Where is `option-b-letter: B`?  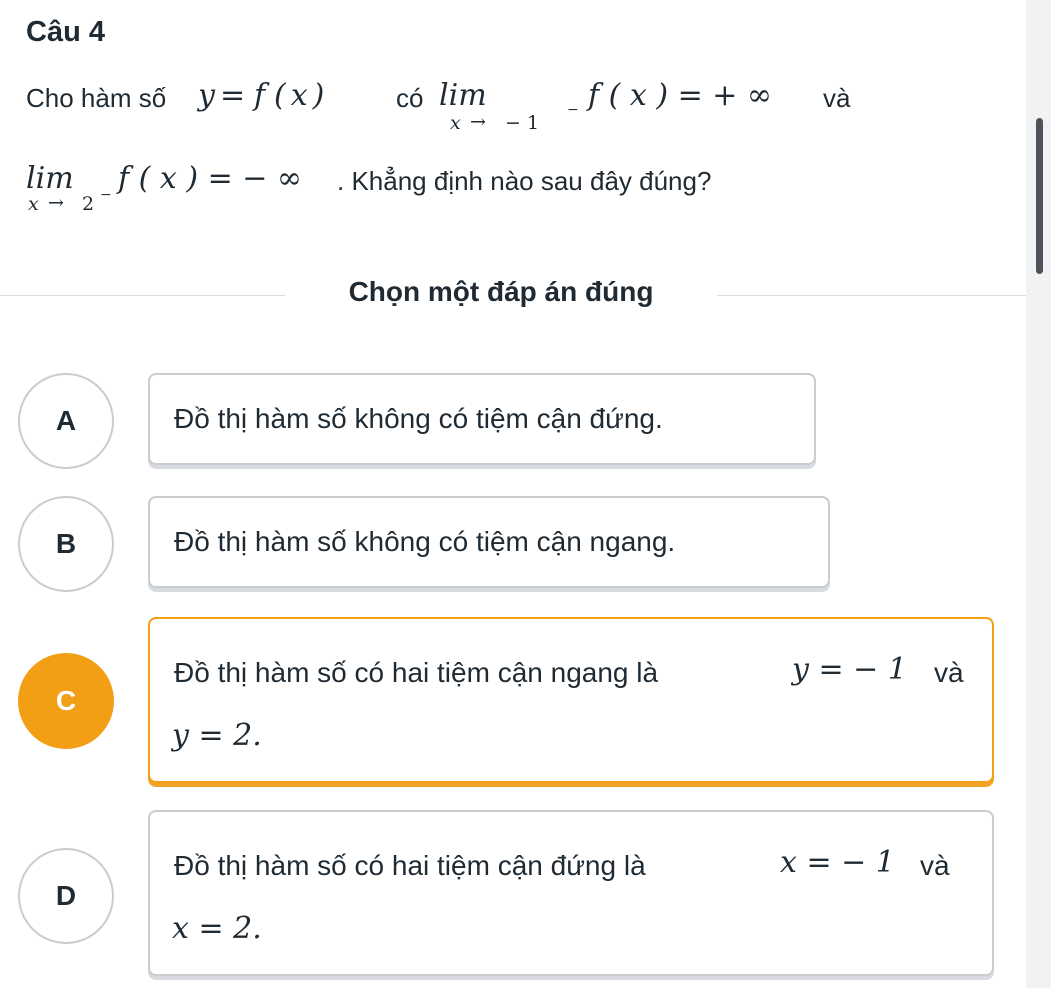
option-b-letter: B is located at coordinates (66, 544).